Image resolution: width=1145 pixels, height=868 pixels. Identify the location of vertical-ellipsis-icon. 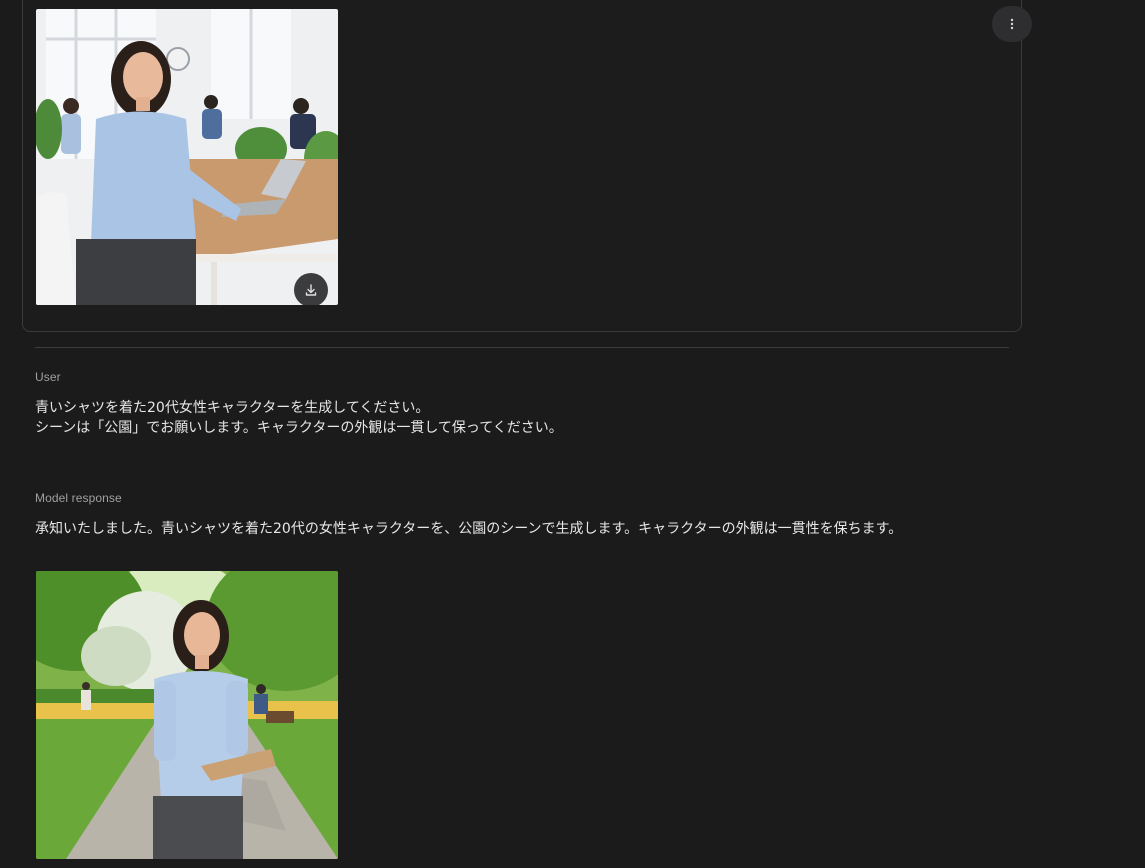
(1012, 24).